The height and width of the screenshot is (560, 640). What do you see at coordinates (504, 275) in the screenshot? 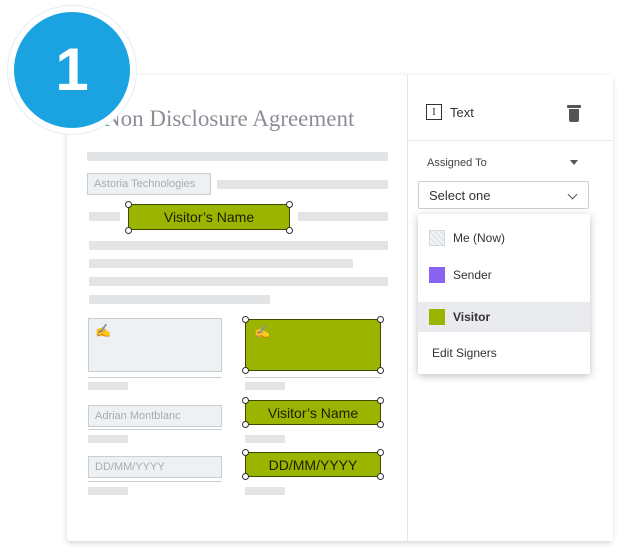
I see `option-sender: Sender` at bounding box center [504, 275].